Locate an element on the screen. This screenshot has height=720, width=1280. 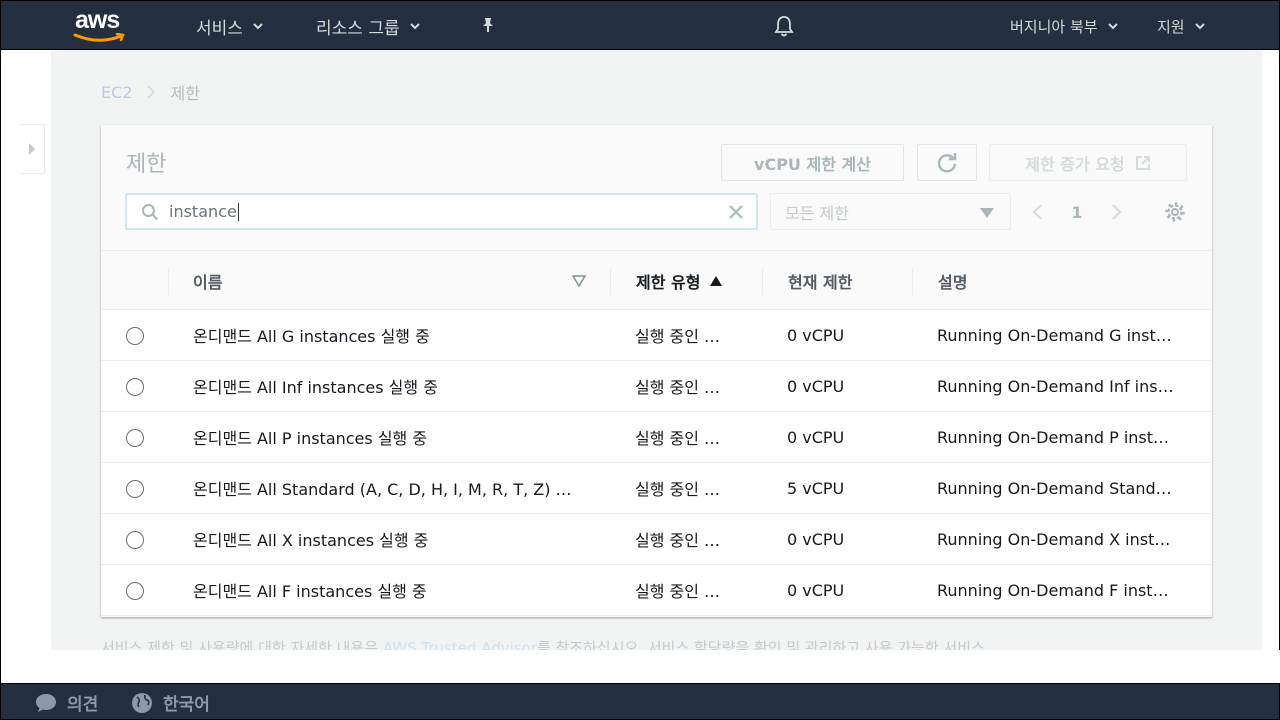
column-header-current: 현재 제한 is located at coordinates (820, 281).